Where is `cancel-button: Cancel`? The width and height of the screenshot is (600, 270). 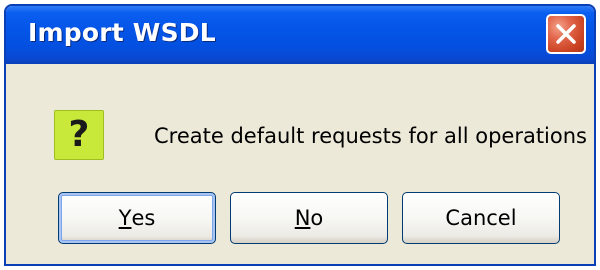
cancel-button: Cancel is located at coordinates (481, 218).